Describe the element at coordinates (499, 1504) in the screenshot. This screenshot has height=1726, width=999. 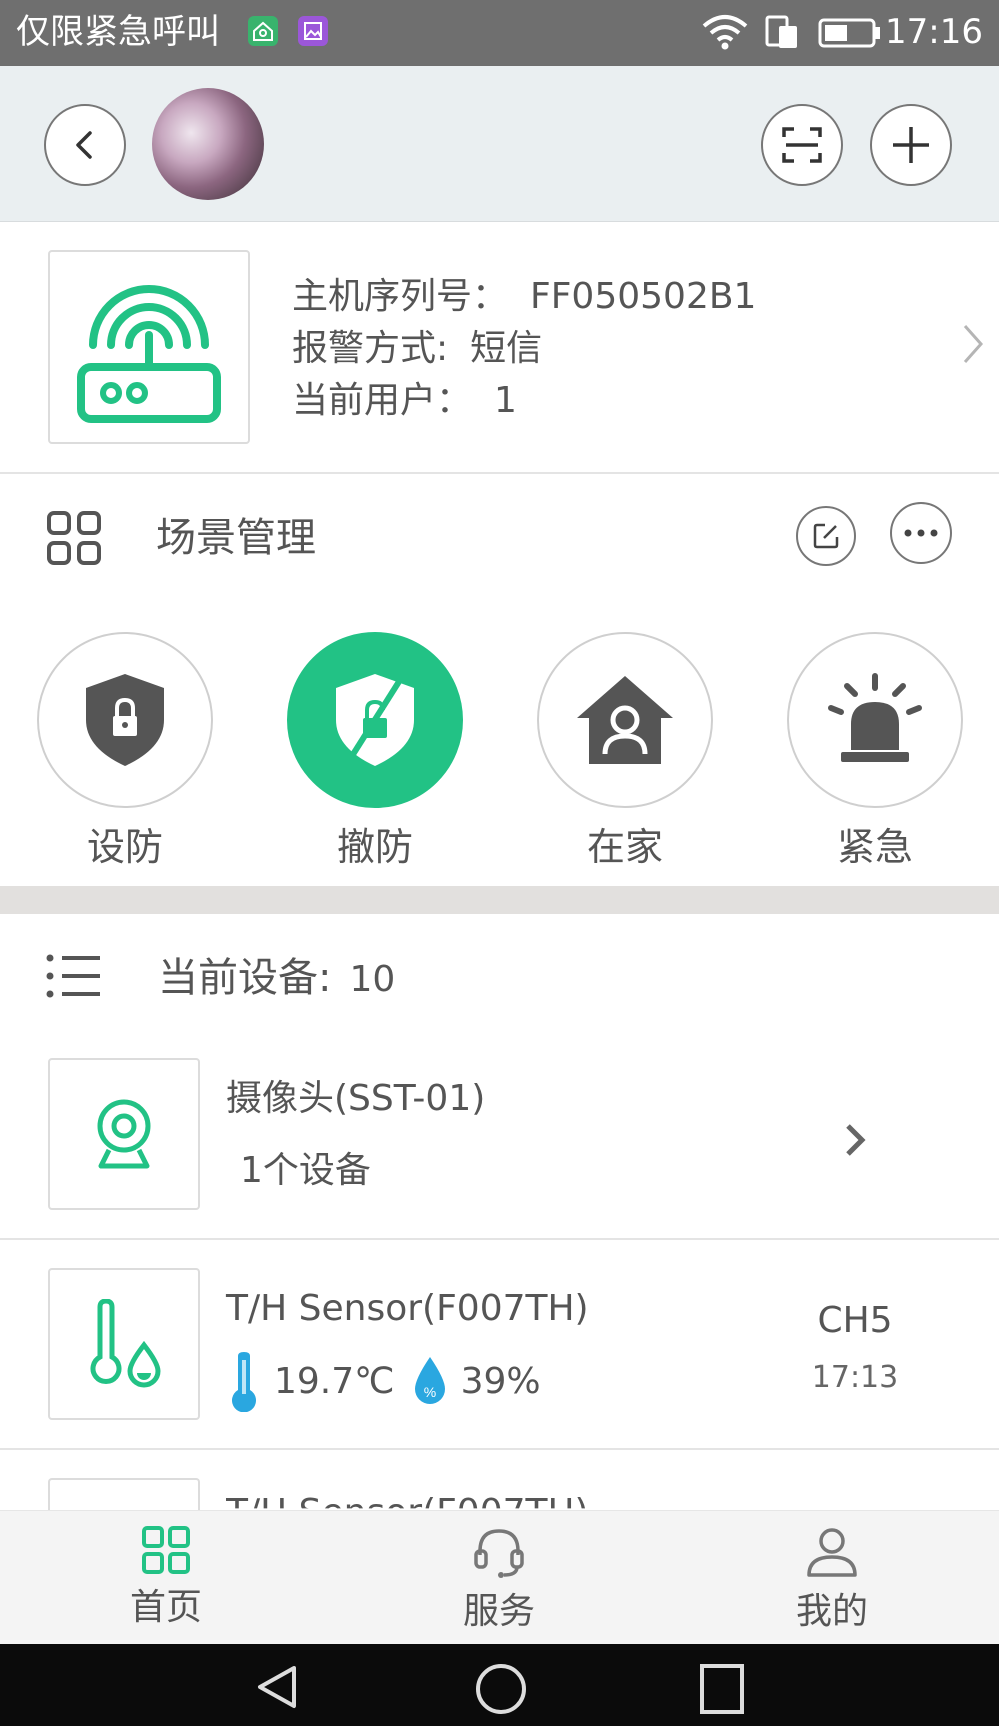
I see `list-item: T/H Sensor(F007TH)` at that location.